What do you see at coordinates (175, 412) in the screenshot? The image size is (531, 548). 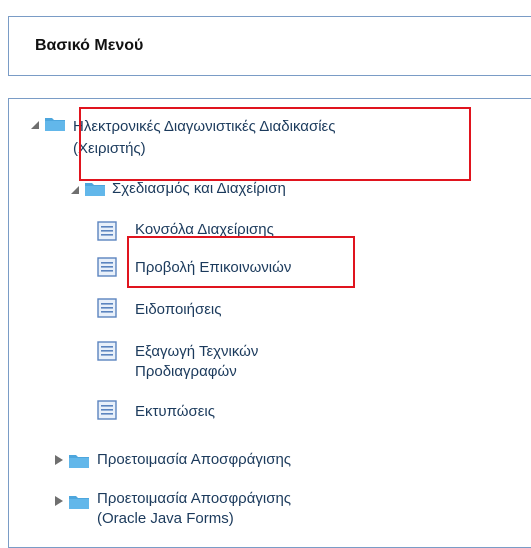 I see `tree-item-printouts-label: Εκτυπώσεις` at bounding box center [175, 412].